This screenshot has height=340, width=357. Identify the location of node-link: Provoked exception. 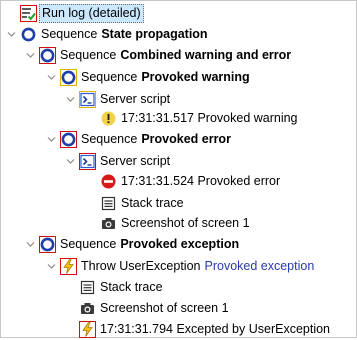
(260, 266).